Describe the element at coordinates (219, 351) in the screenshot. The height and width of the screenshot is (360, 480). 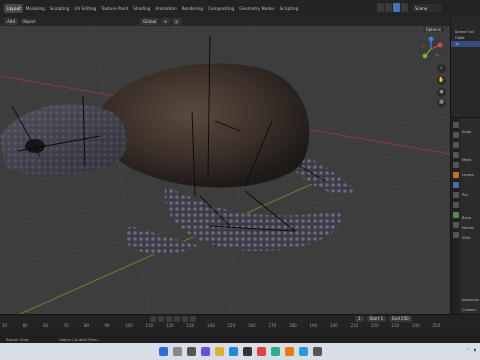
I see `file-explorer-icon` at that location.